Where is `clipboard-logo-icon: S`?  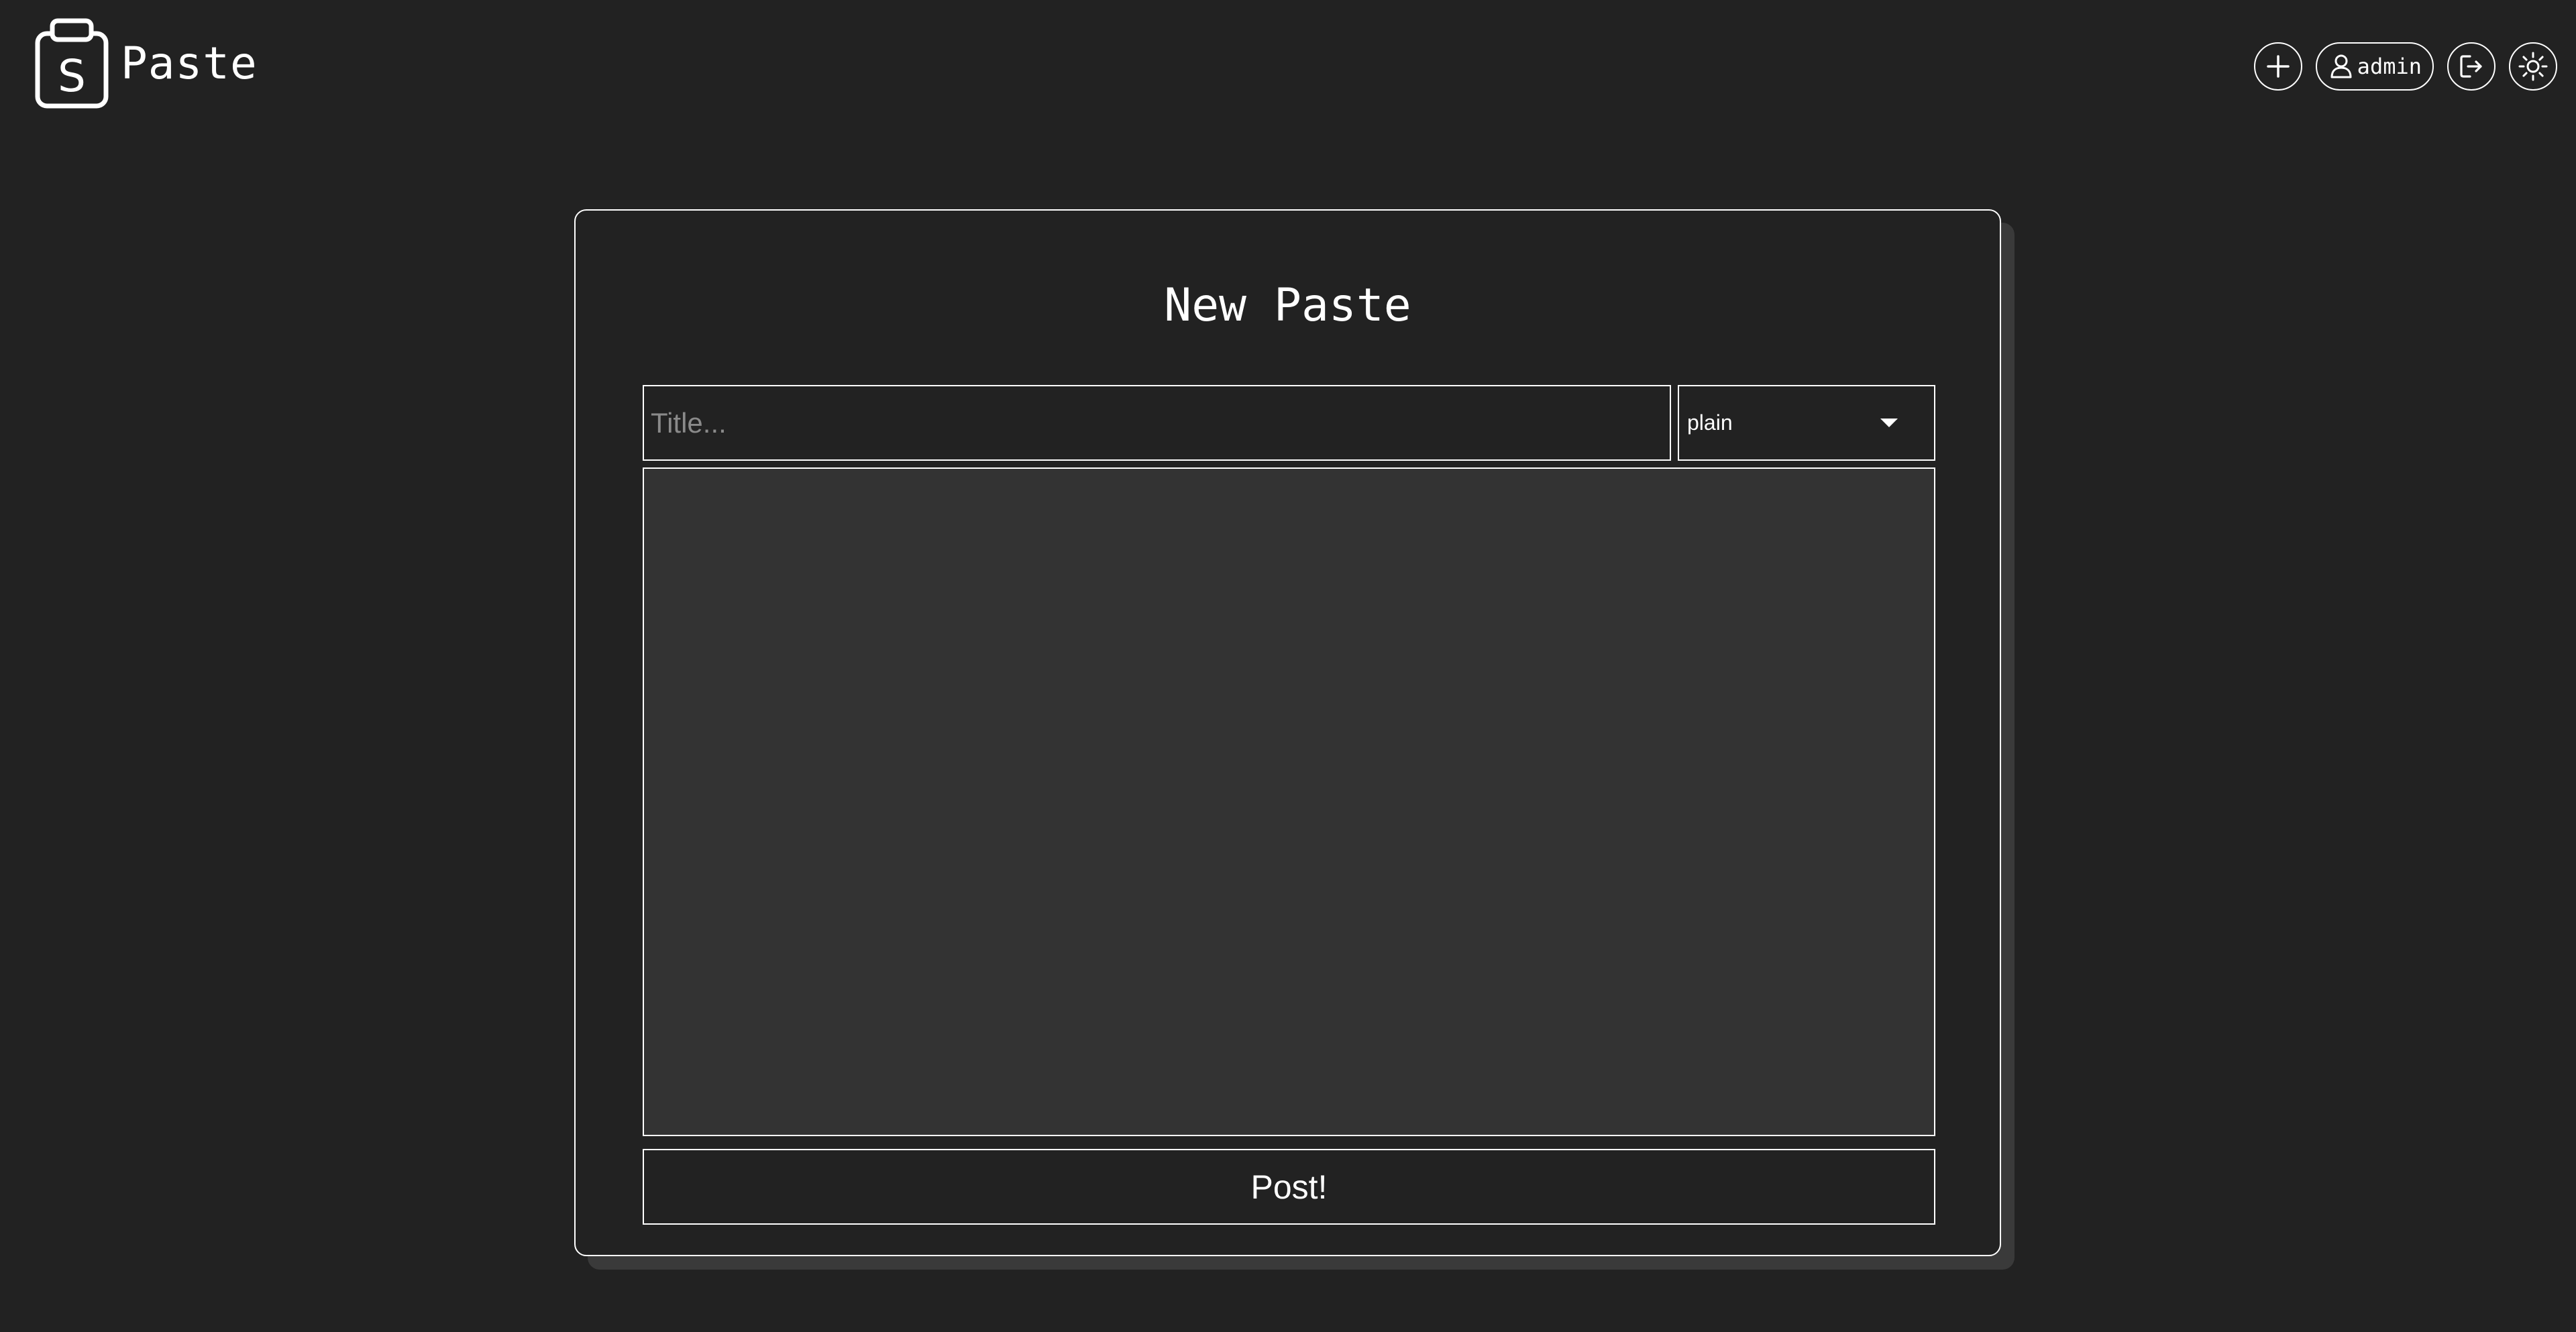
clipboard-logo-icon: S is located at coordinates (72, 64).